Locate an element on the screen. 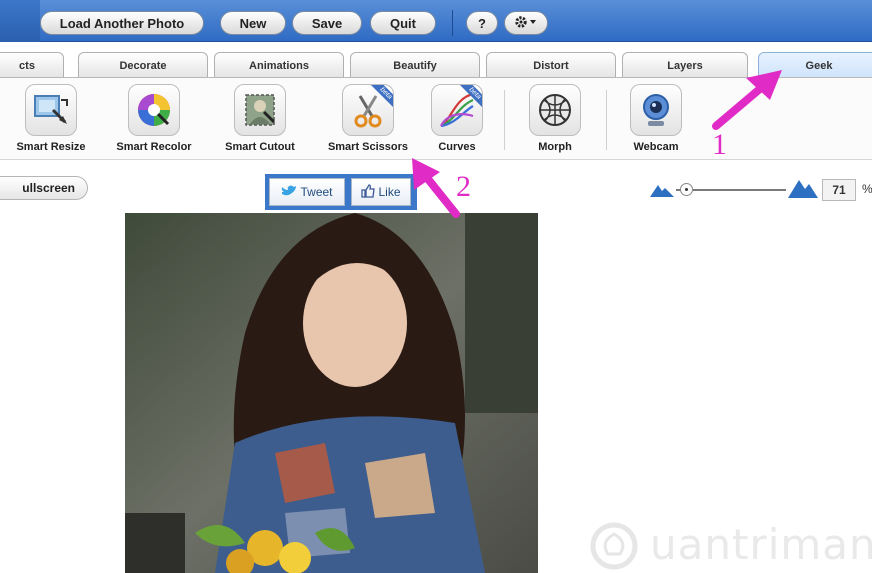 The width and height of the screenshot is (872, 573). tab-animations: Animations is located at coordinates (279, 65).